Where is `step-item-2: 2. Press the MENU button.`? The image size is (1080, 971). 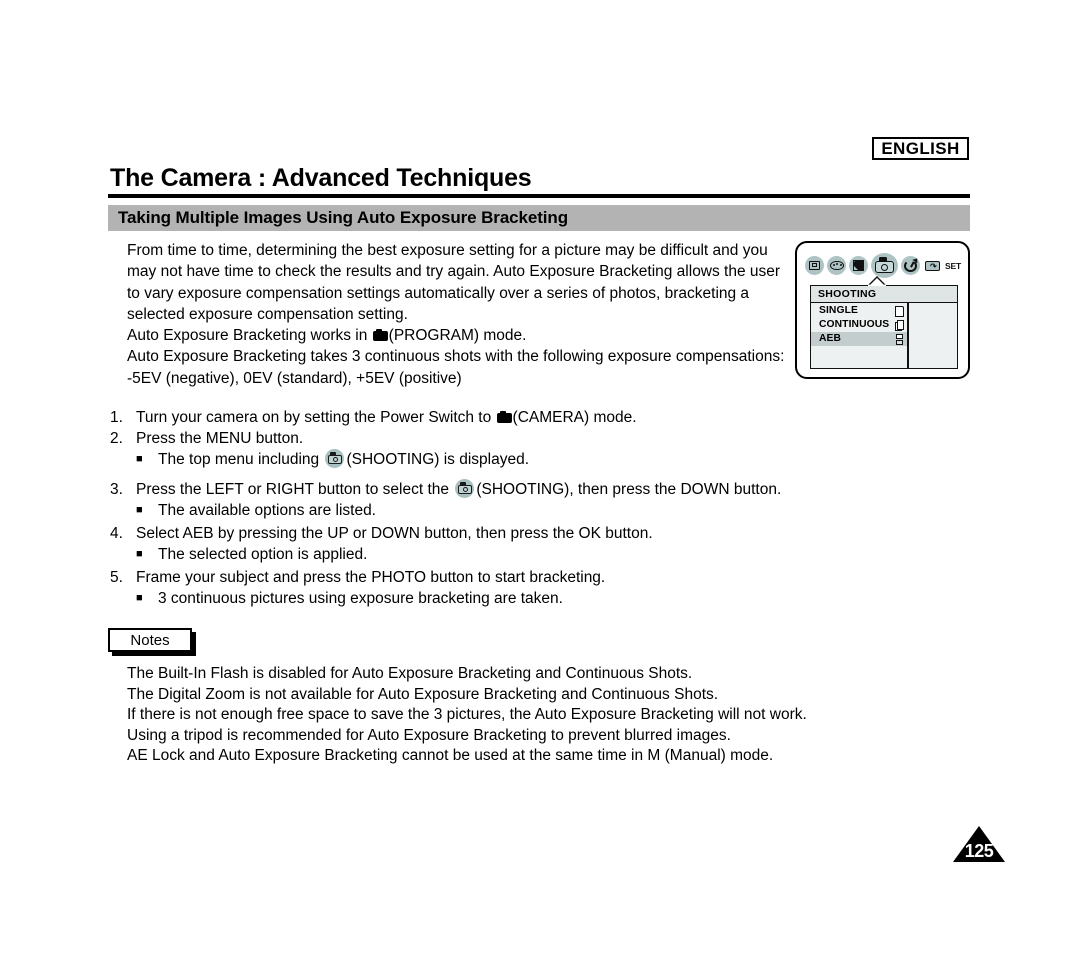
step-item-2: 2. Press the MENU button. is located at coordinates (460, 438).